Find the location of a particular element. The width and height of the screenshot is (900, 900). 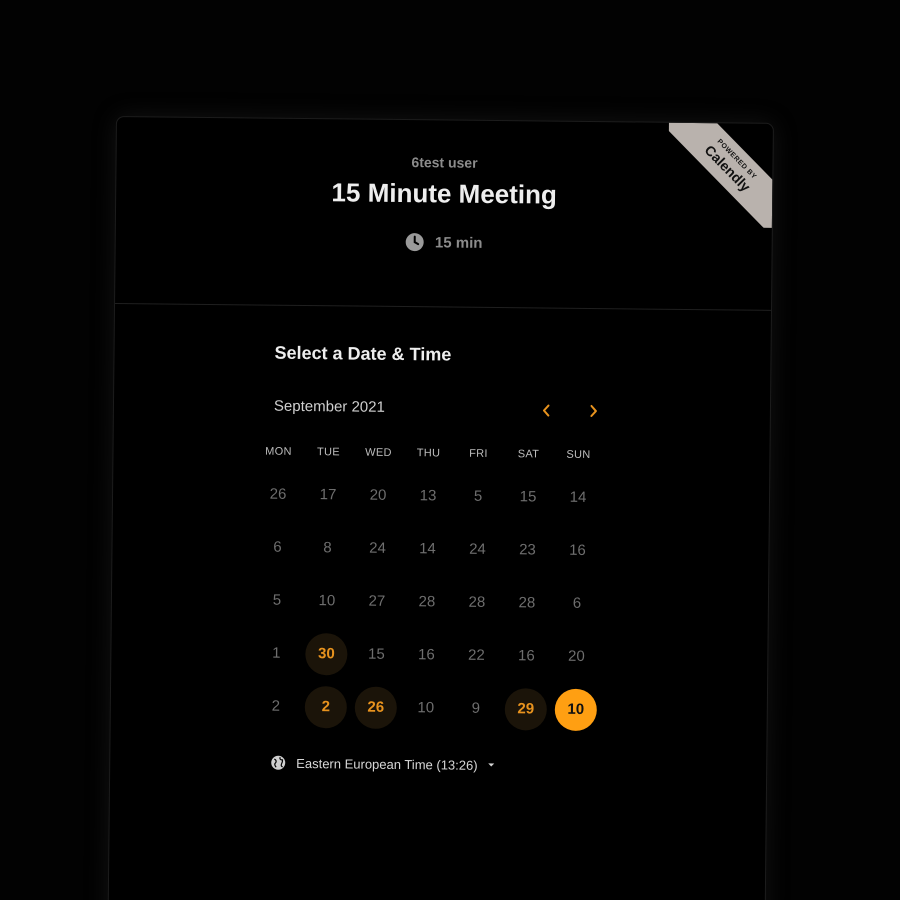

chevron-right-icon is located at coordinates (593, 410).